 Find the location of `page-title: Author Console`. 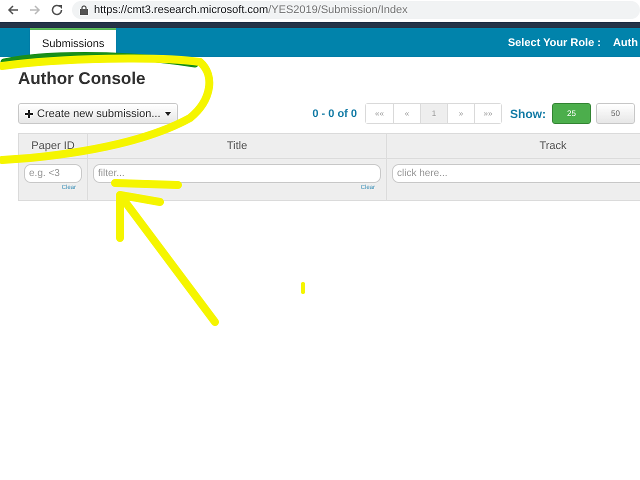

page-title: Author Console is located at coordinates (82, 79).